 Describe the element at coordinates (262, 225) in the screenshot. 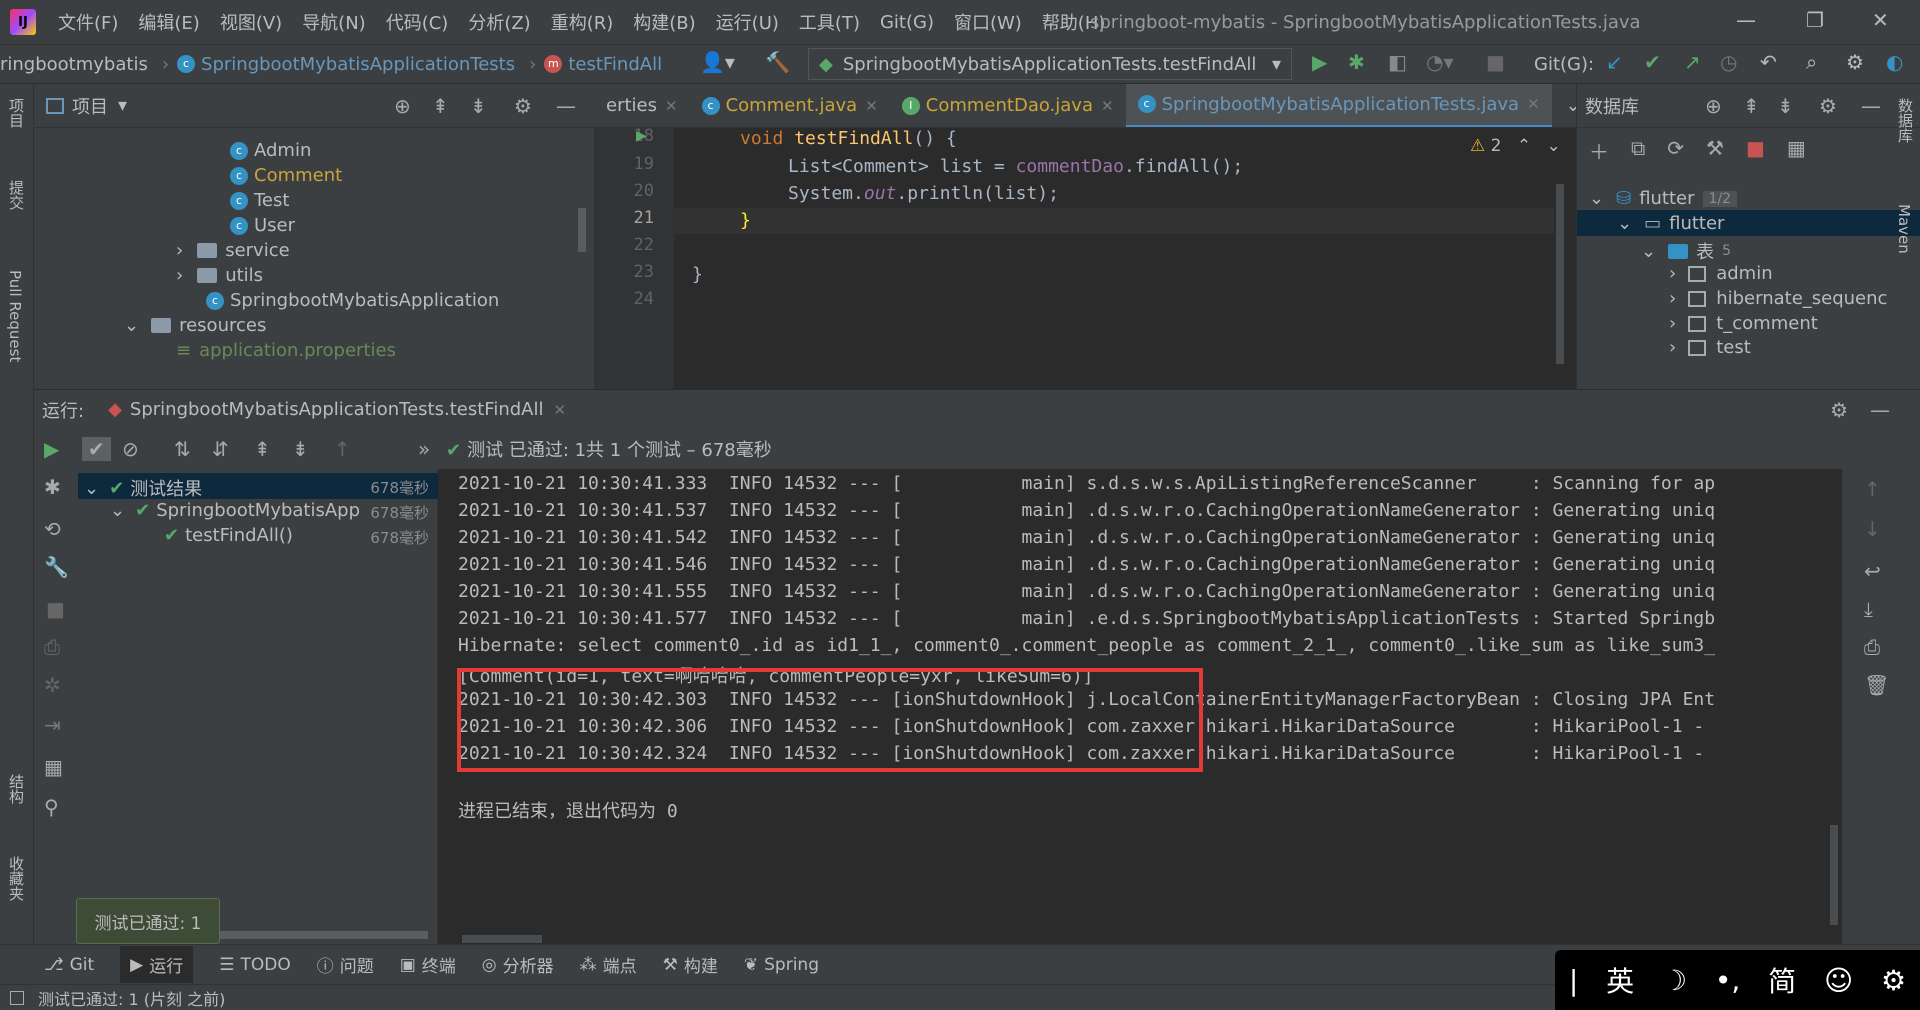

I see `tree-item-user: c User` at that location.